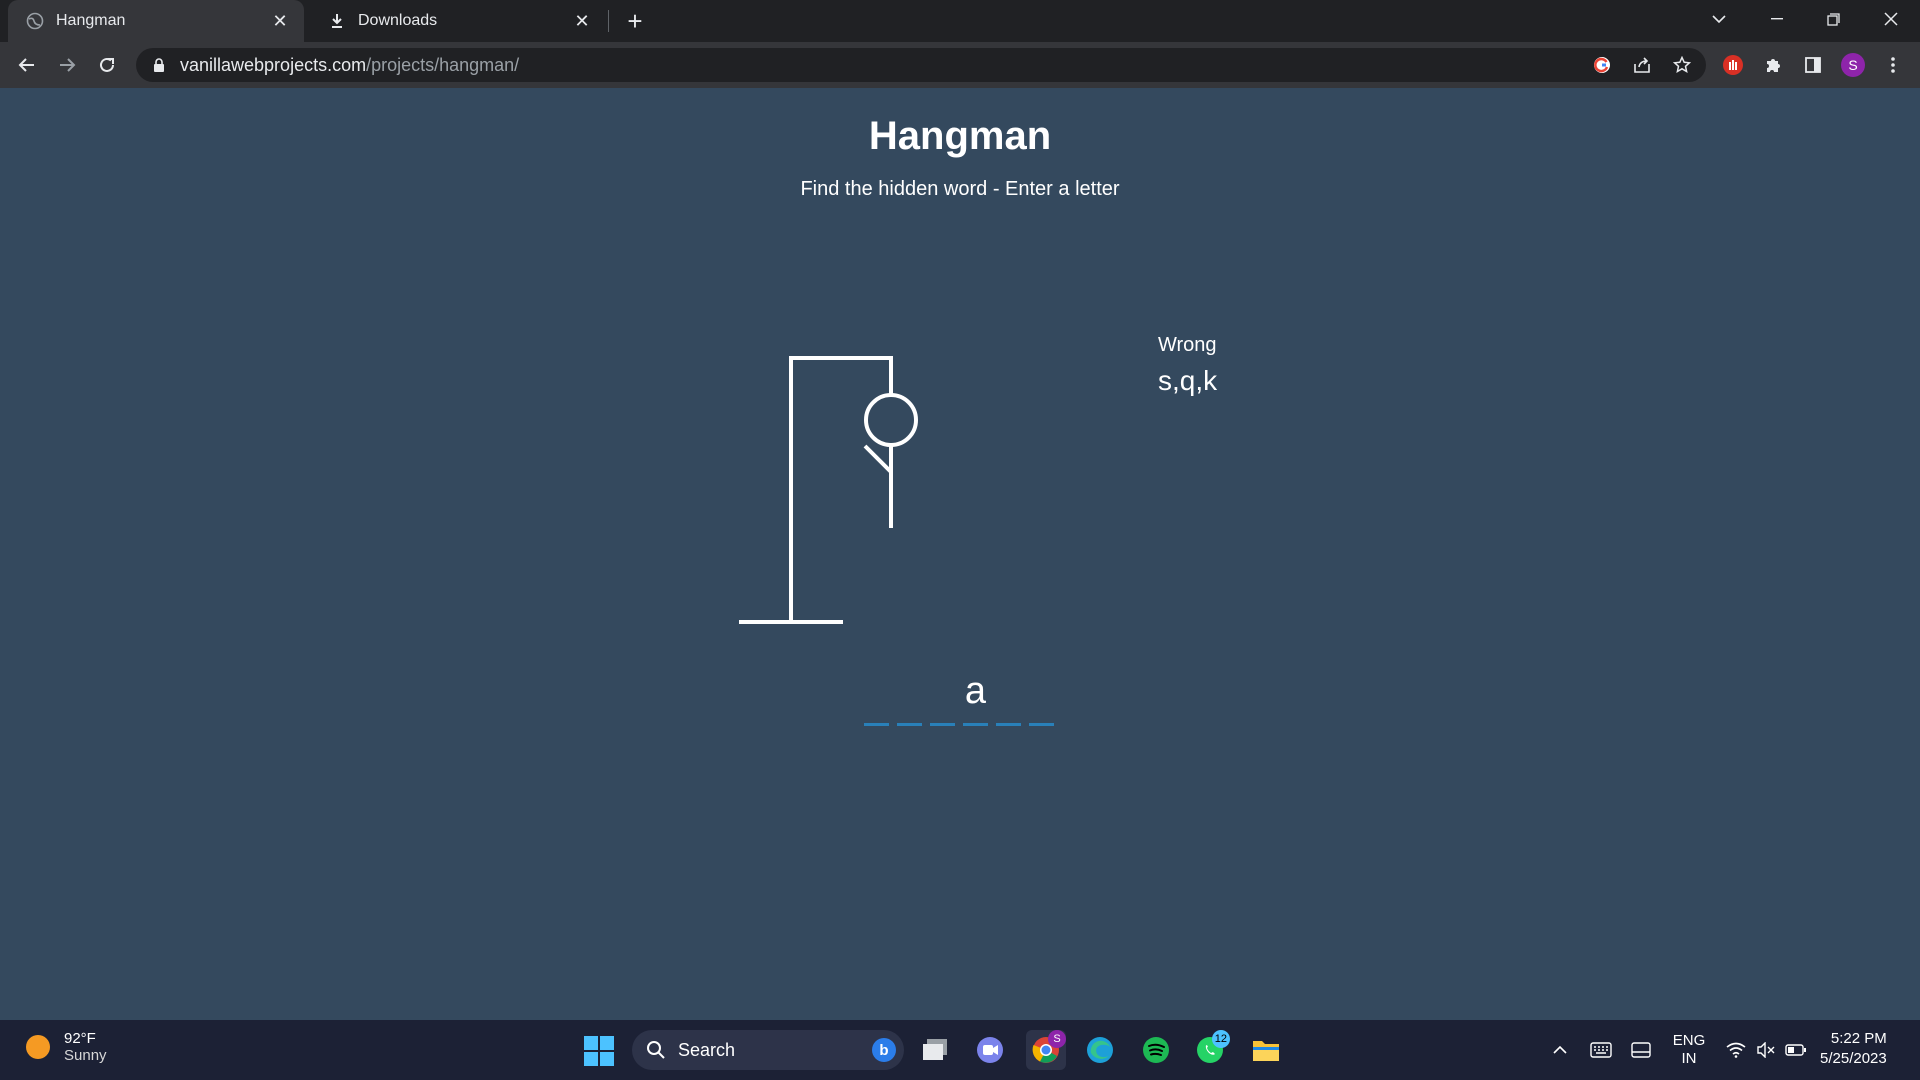 This screenshot has width=1920, height=1080. Describe the element at coordinates (1266, 1050) in the screenshot. I see `file-explorer-icon` at that location.